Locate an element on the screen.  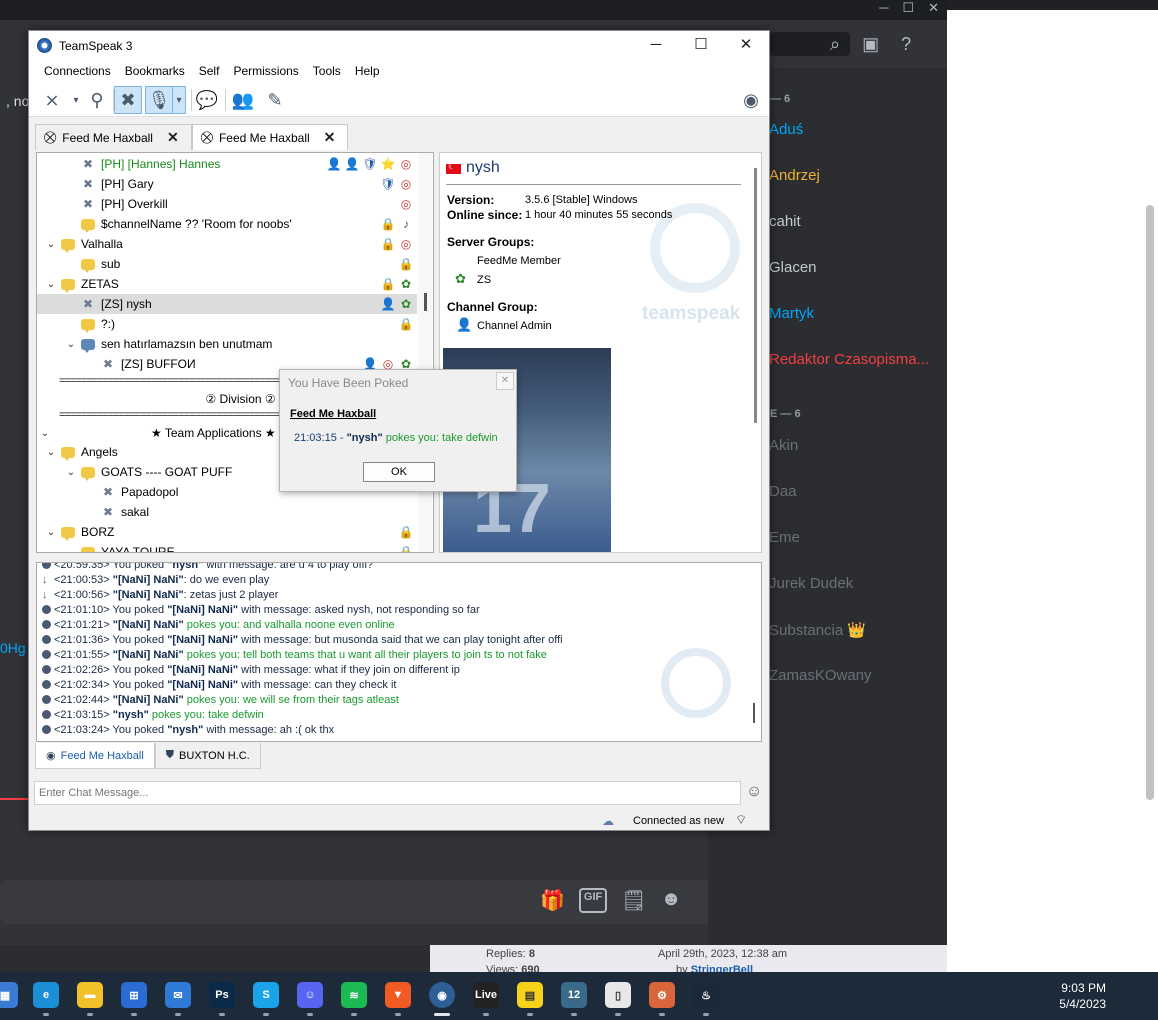
close-icon: ✕ is located at coordinates (933, 8).